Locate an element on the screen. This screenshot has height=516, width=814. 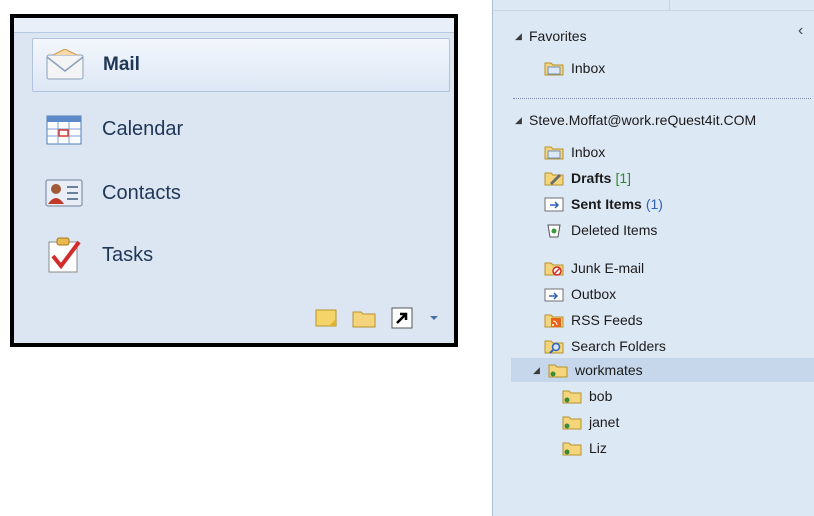
pane-top-divider is located at coordinates (653, 5).